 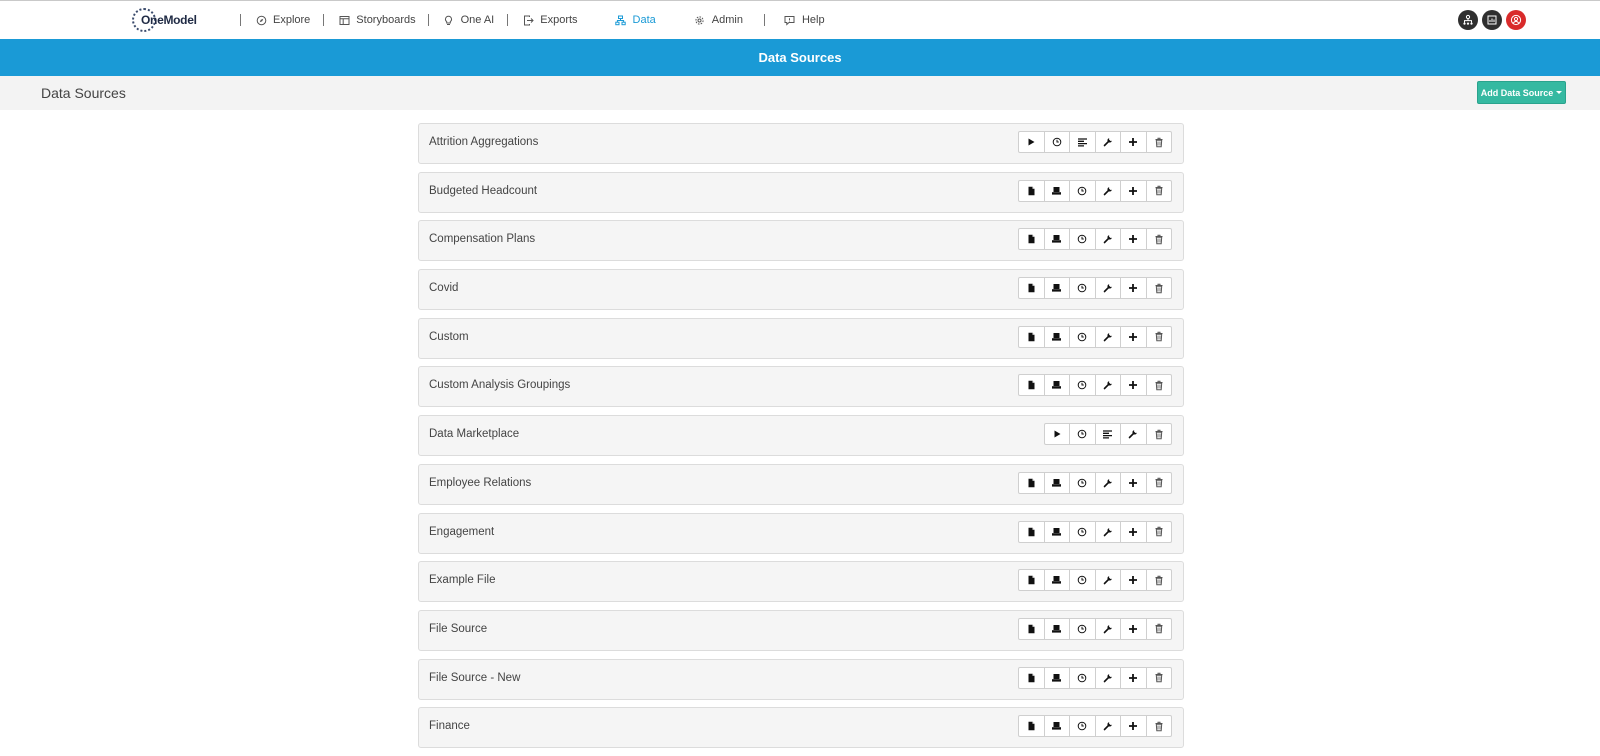 I want to click on data-source-name: Employee Relations, so click(x=480, y=483).